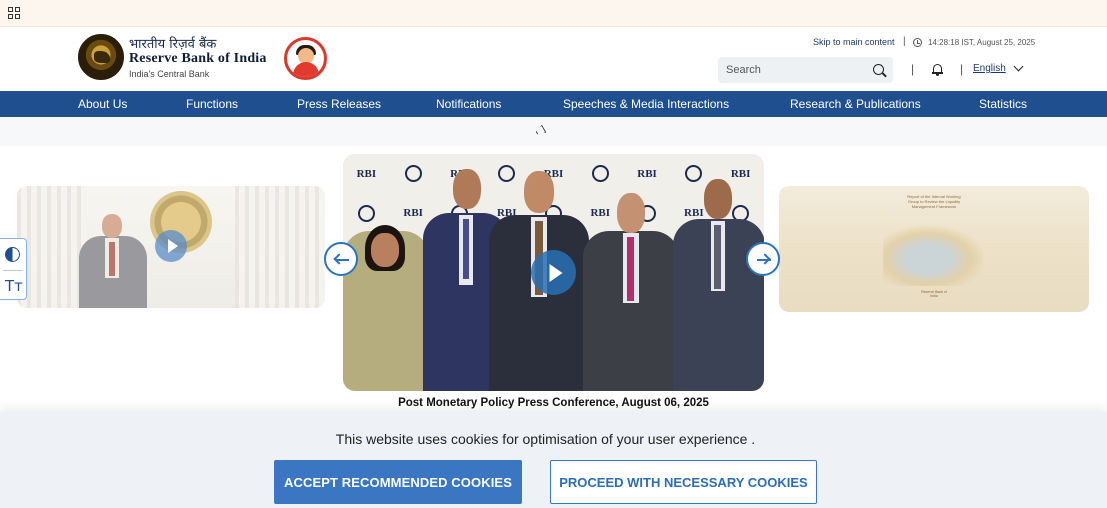 The image size is (1107, 508). I want to click on clock-icon, so click(917, 42).